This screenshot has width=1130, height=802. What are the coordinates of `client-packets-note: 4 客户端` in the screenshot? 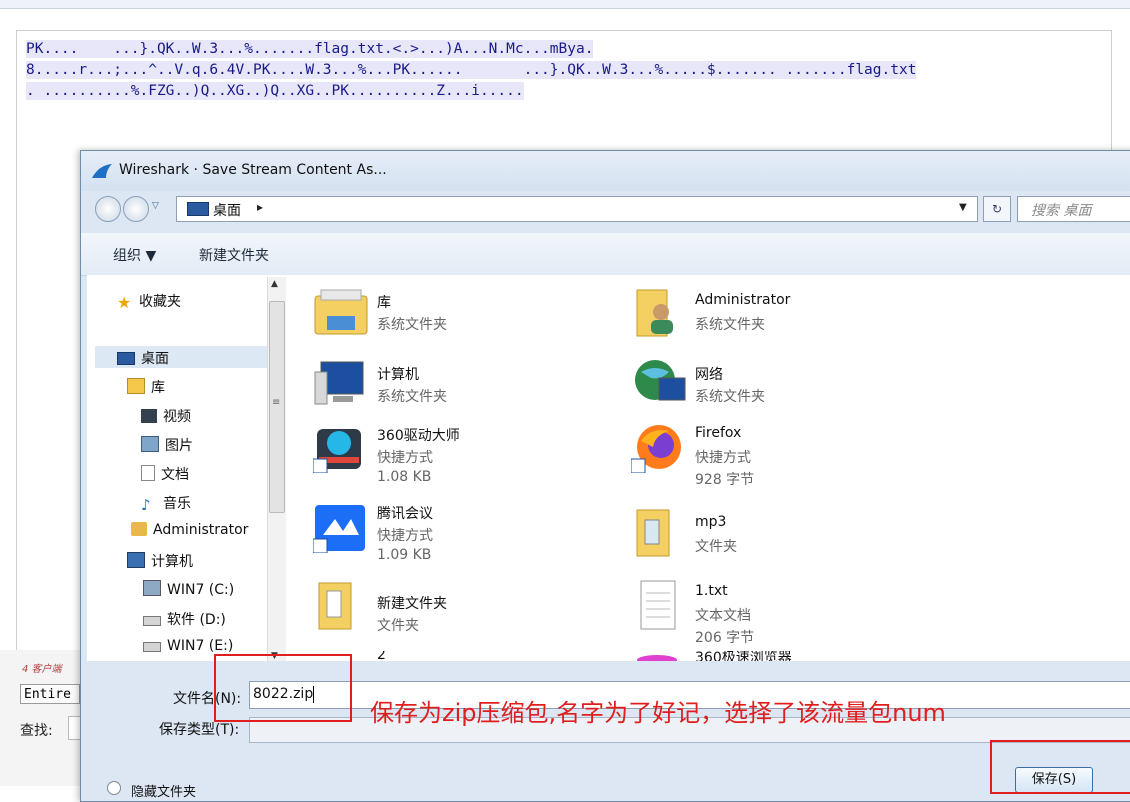 It's located at (42, 669).